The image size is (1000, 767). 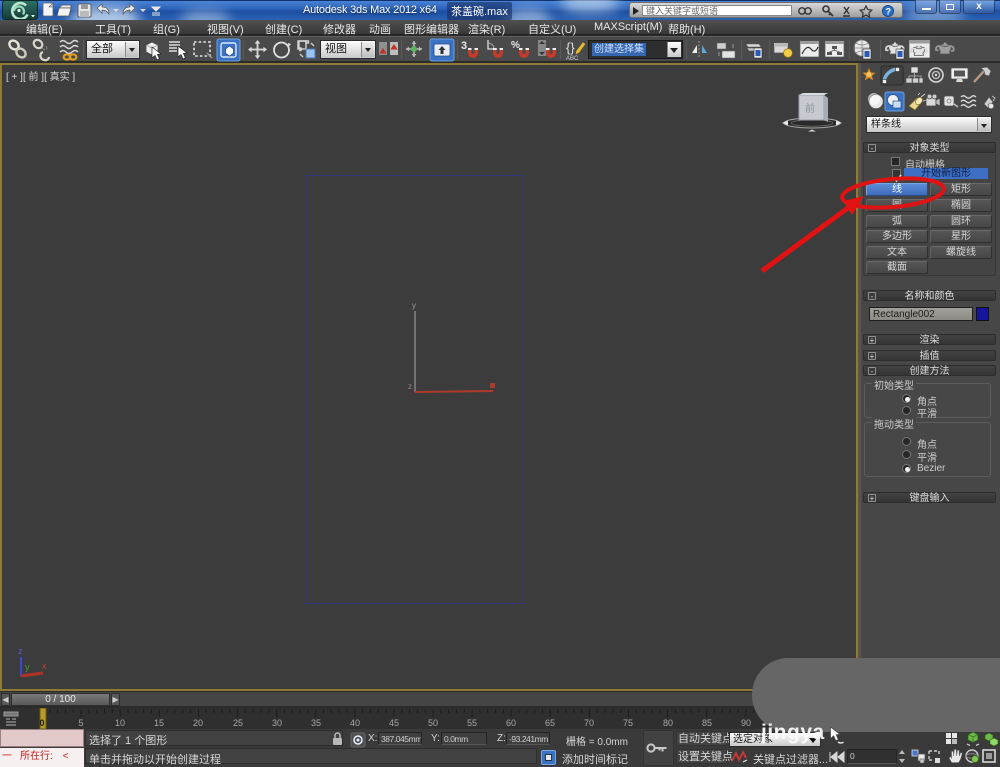 What do you see at coordinates (572, 59) in the screenshot?
I see `svg-text: ABC` at bounding box center [572, 59].